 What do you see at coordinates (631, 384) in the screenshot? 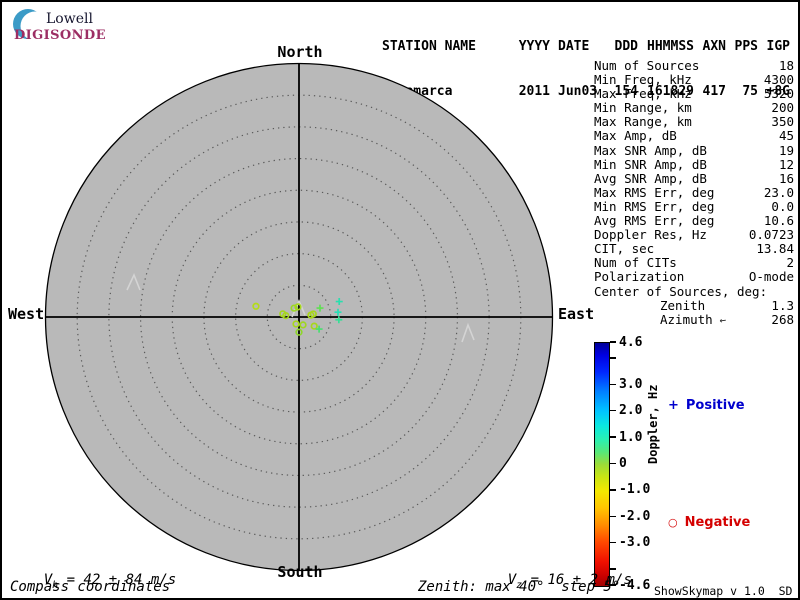
I see `colorbar-tick-label: 3.0` at bounding box center [631, 384].